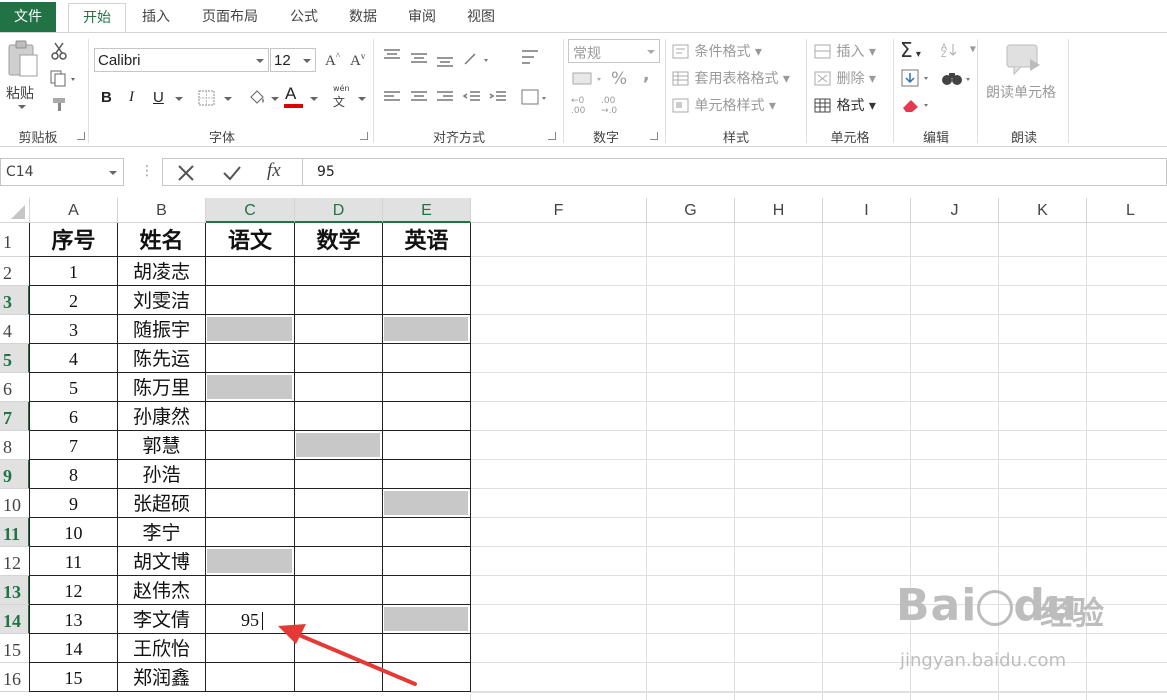  Describe the element at coordinates (15, 590) in the screenshot. I see `row-header-13: 13` at that location.